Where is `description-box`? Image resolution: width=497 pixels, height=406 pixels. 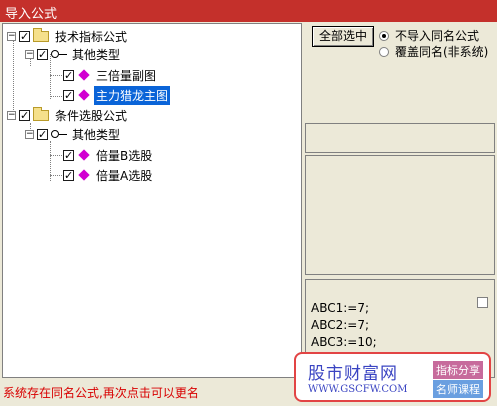 description-box is located at coordinates (400, 215).